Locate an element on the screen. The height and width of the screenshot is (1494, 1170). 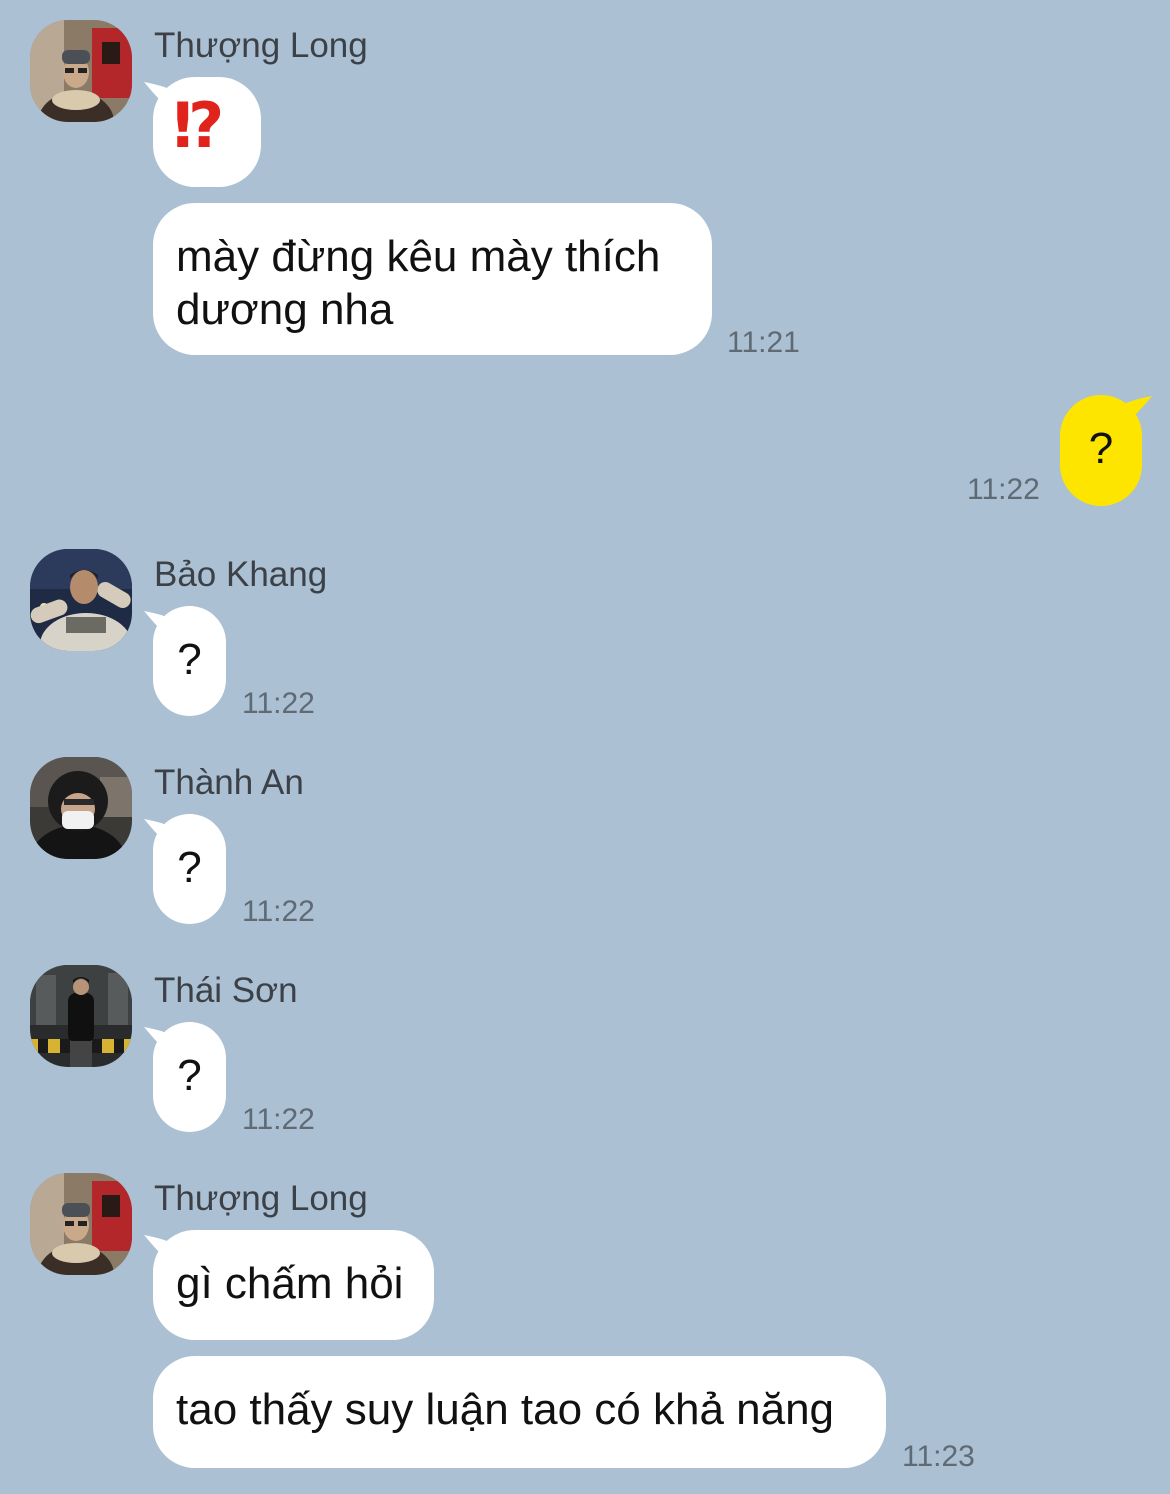
avatar-bao-khang is located at coordinates (81, 600).